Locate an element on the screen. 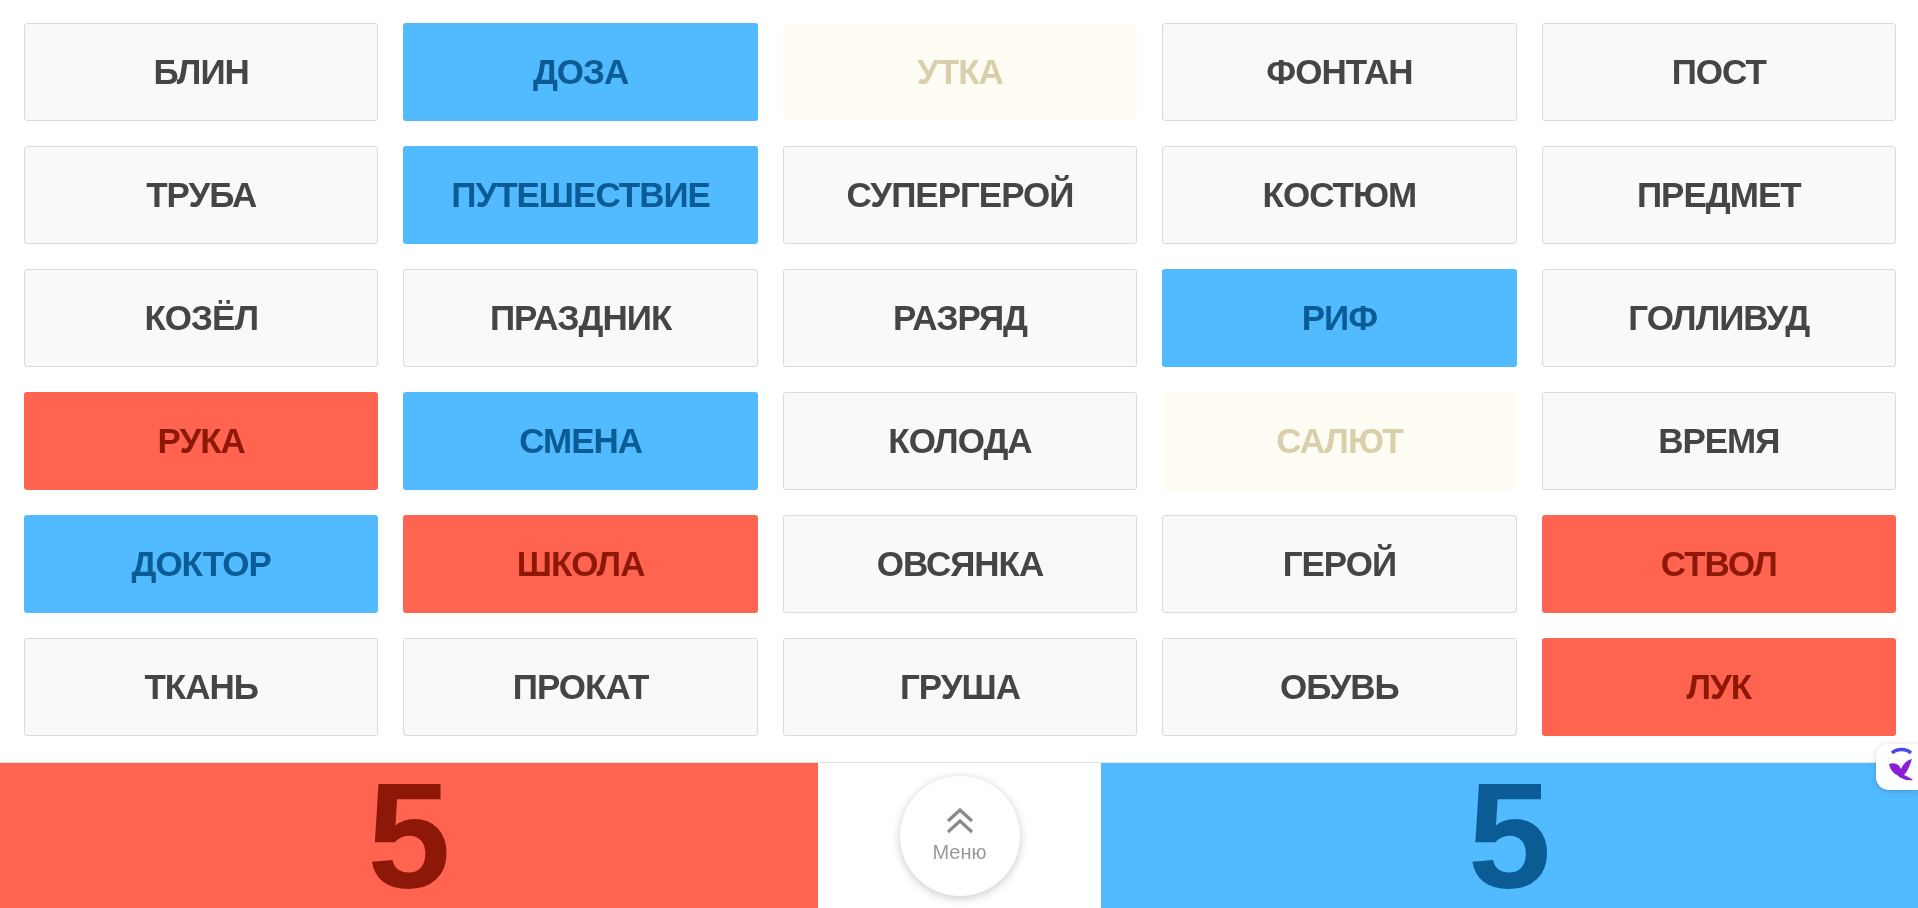  word-card: ГРУША is located at coordinates (960, 687).